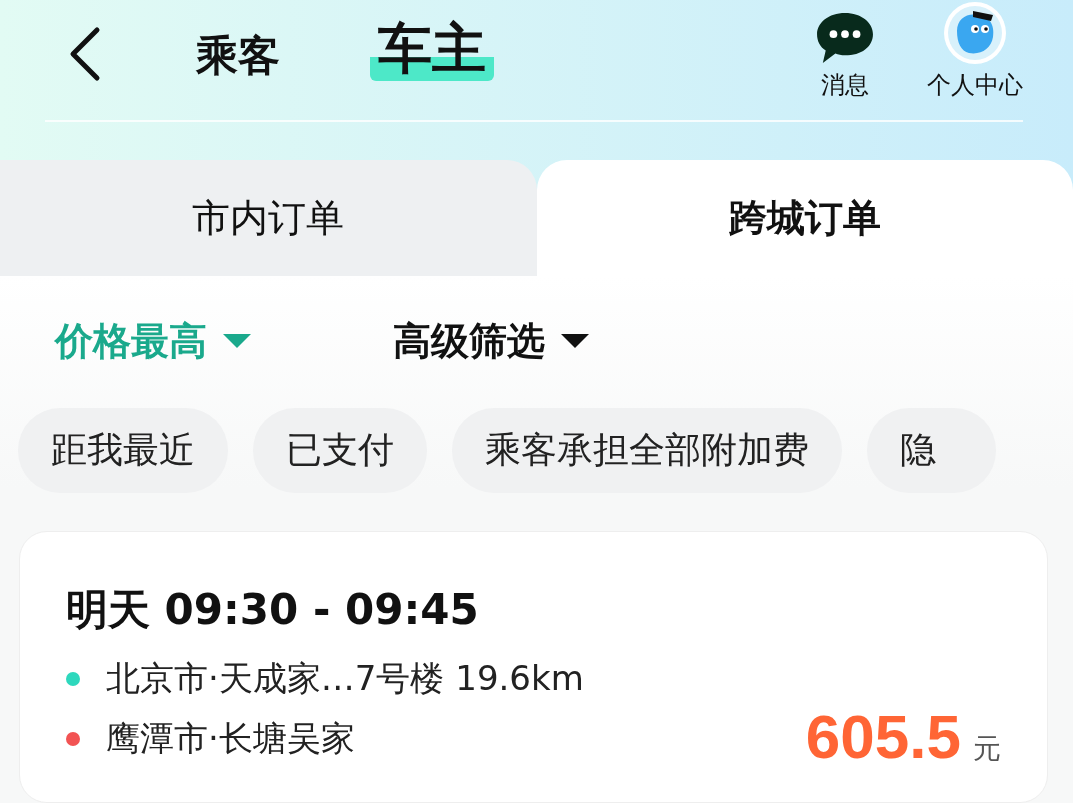  What do you see at coordinates (230, 738) in the screenshot?
I see `stop-address: 鹰潭市·长塘吴家` at bounding box center [230, 738].